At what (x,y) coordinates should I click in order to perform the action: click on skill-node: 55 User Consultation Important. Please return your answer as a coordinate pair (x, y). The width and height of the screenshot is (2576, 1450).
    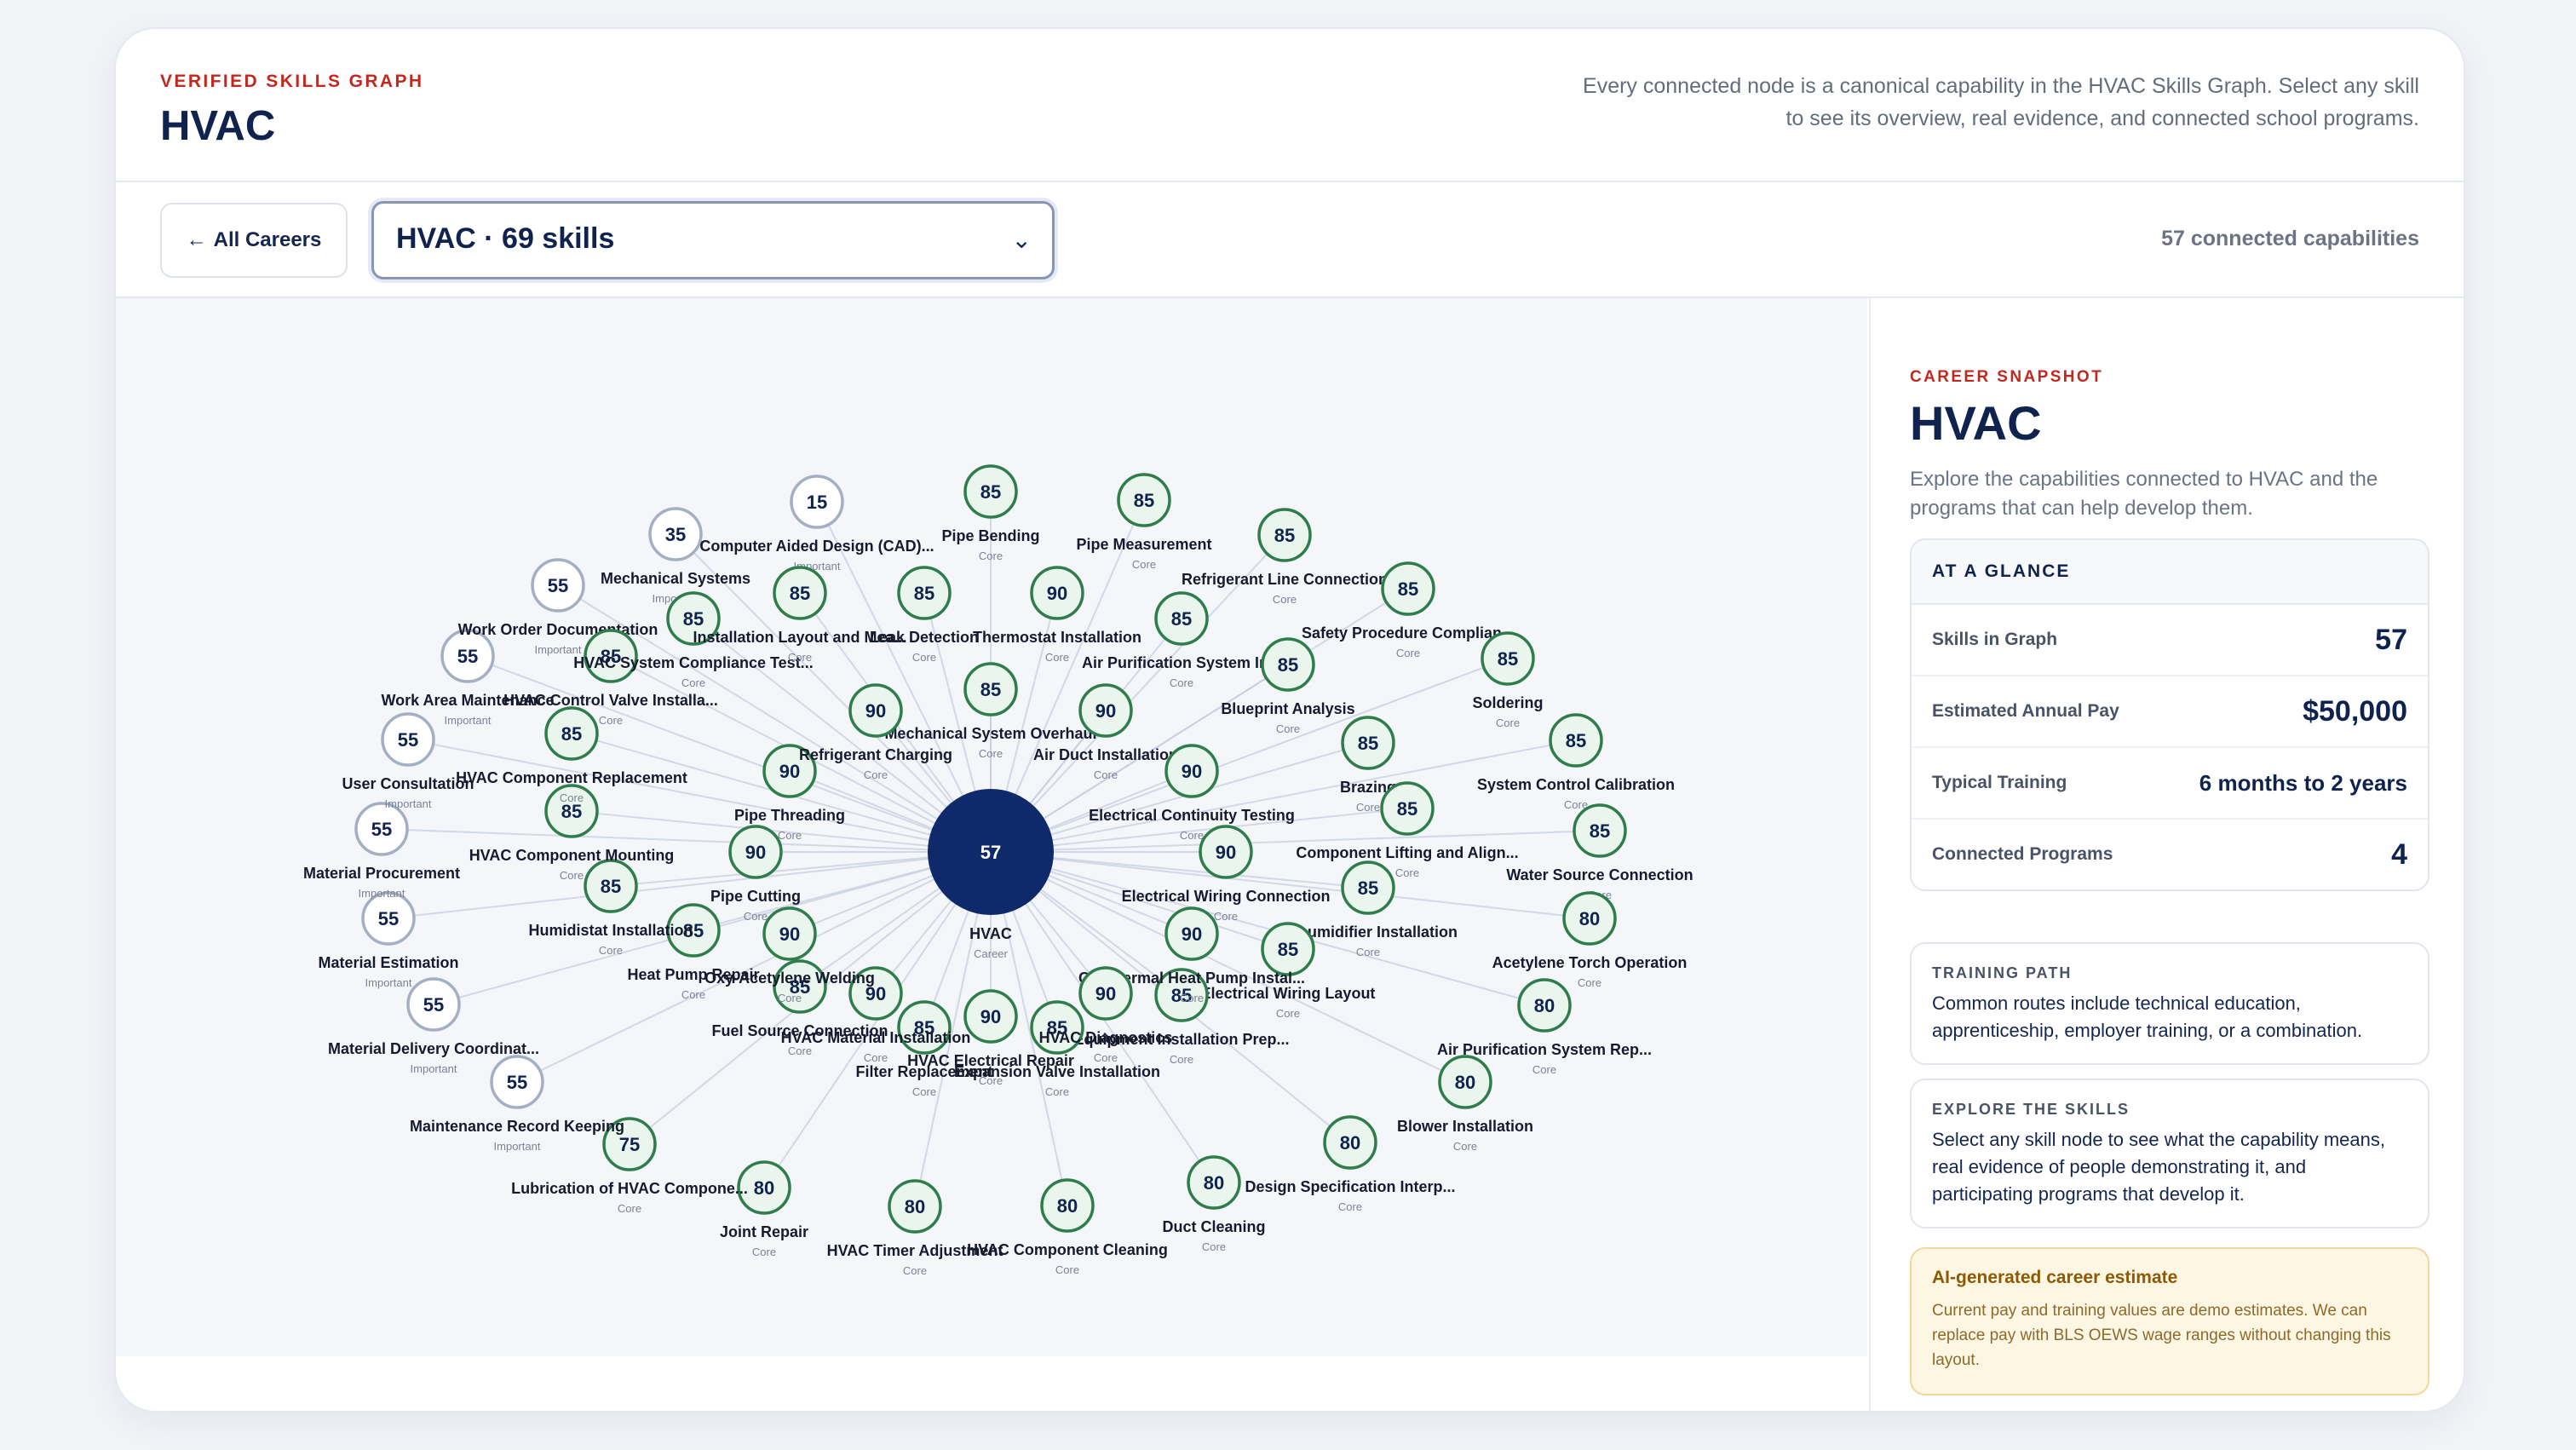
    Looking at the image, I should click on (408, 761).